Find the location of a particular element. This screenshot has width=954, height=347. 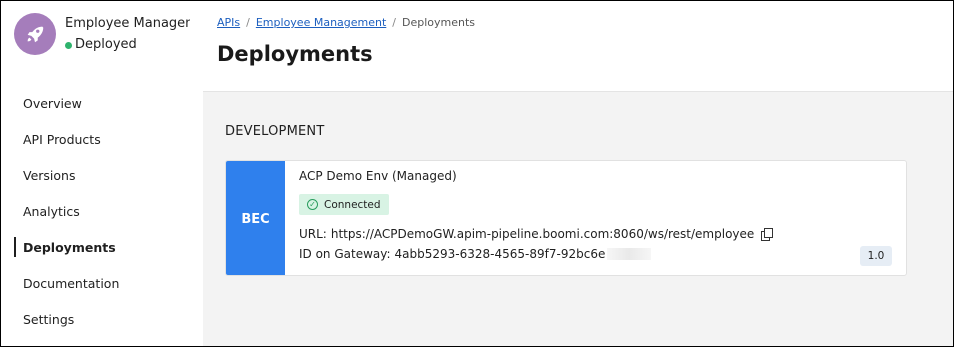

breadcrumb: APIs / Employee Management / Deployments is located at coordinates (346, 22).